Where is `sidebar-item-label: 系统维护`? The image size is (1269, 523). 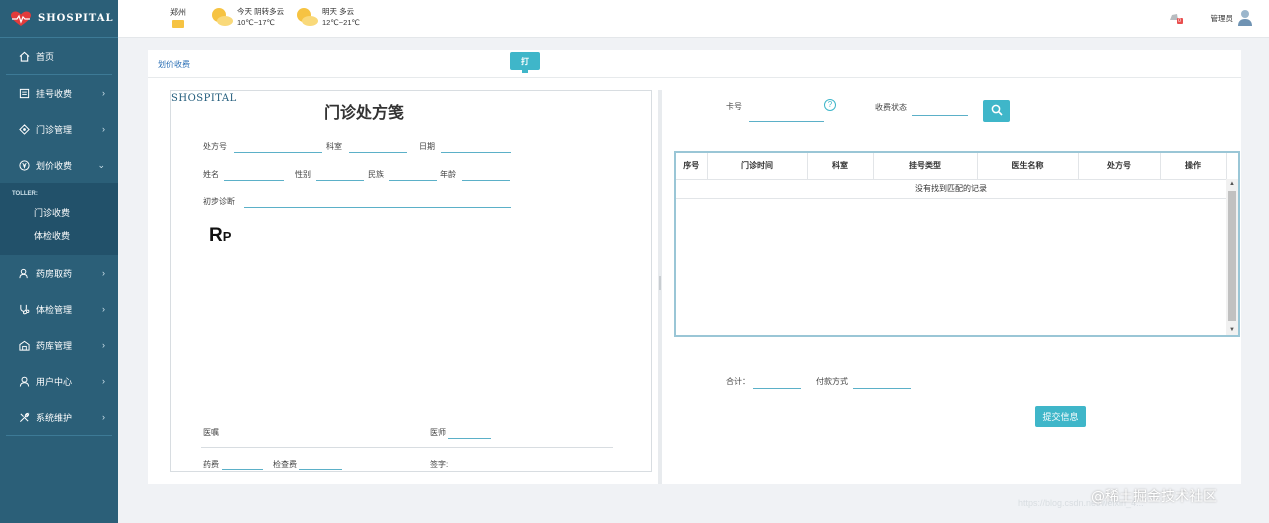
sidebar-item-label: 系统维护 is located at coordinates (54, 417).